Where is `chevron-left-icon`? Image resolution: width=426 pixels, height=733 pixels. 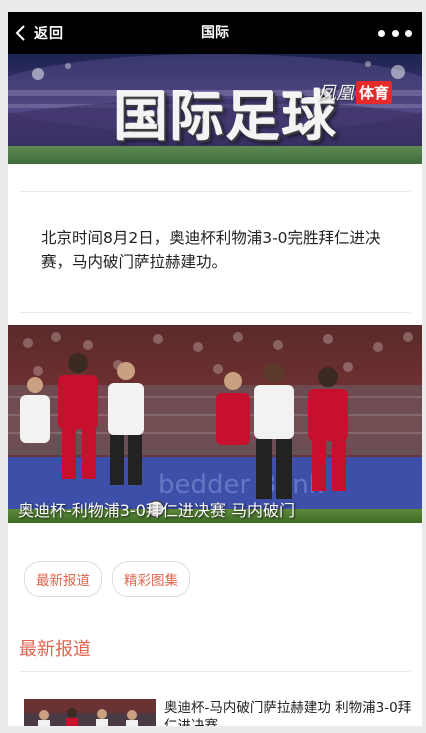 chevron-left-icon is located at coordinates (20, 33).